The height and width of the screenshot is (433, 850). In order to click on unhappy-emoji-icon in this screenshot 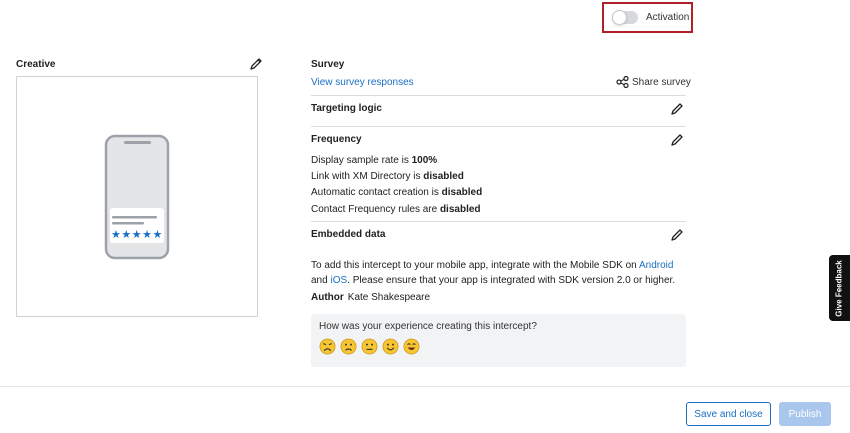, I will do `click(348, 346)`.